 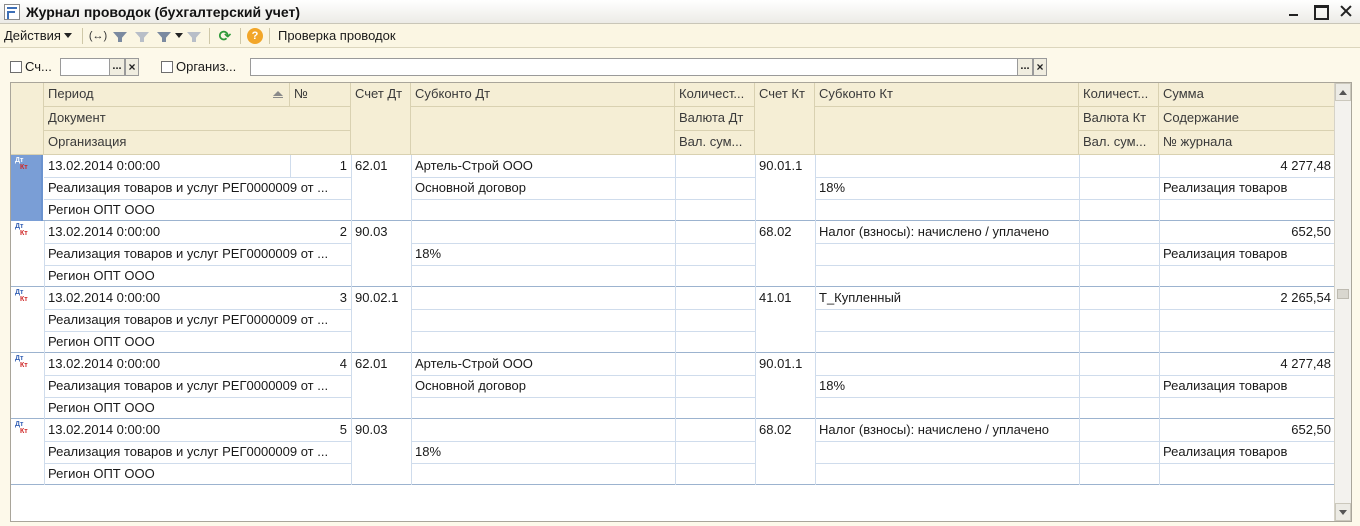 What do you see at coordinates (335, 35) in the screenshot?
I see `check-entries-button: Проверка проводок` at bounding box center [335, 35].